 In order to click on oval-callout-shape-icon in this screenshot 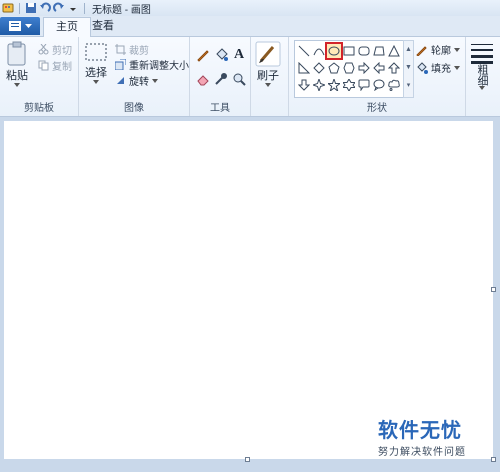, I will do `click(379, 85)`.